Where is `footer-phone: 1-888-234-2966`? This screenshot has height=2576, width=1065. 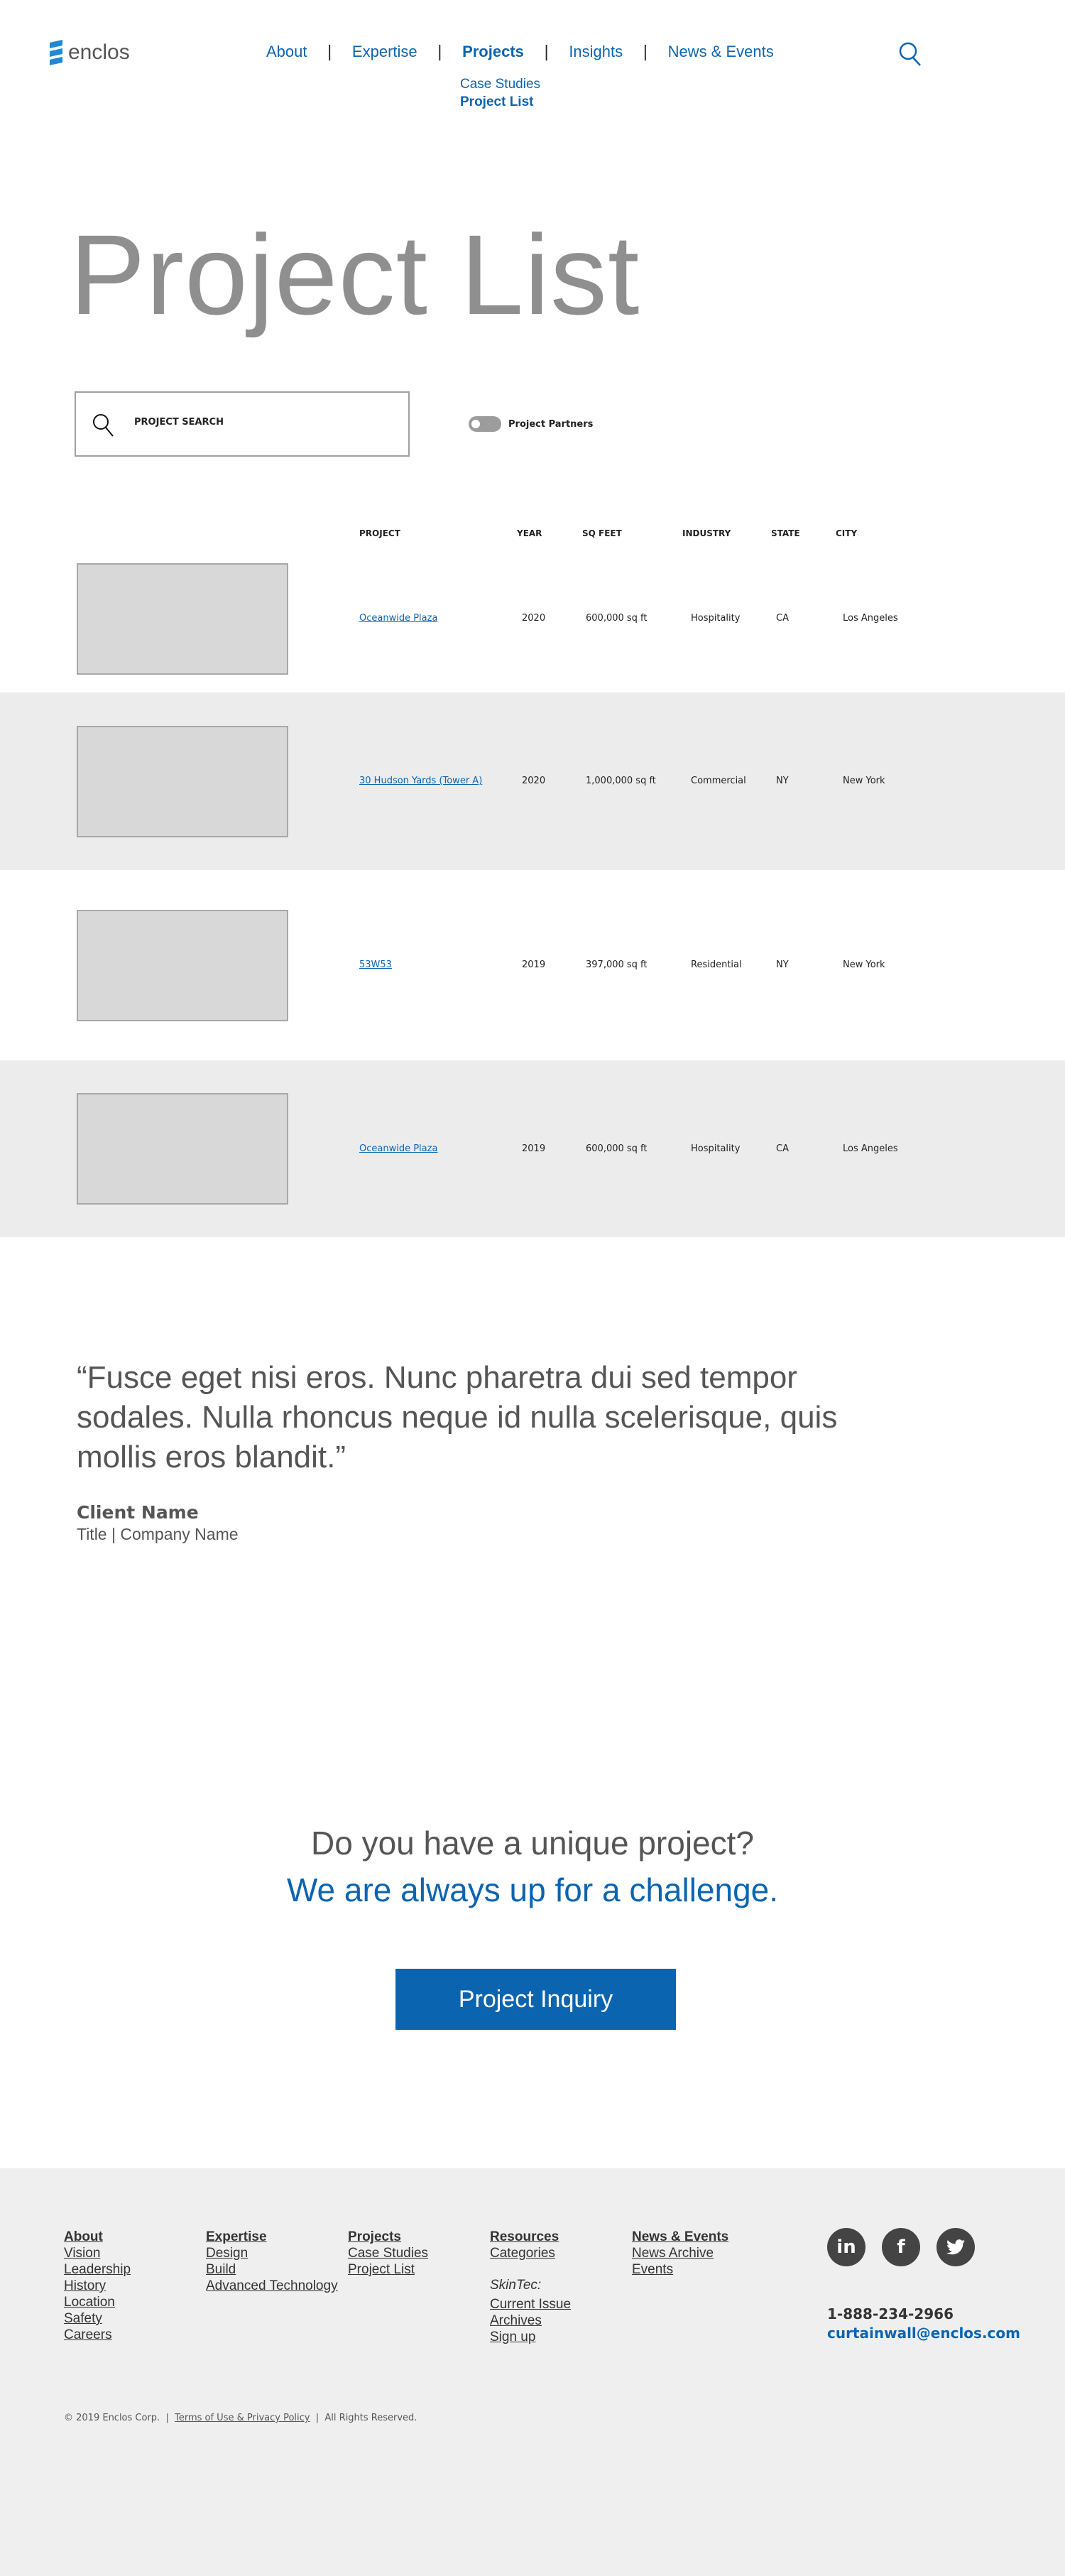 footer-phone: 1-888-234-2966 is located at coordinates (890, 2314).